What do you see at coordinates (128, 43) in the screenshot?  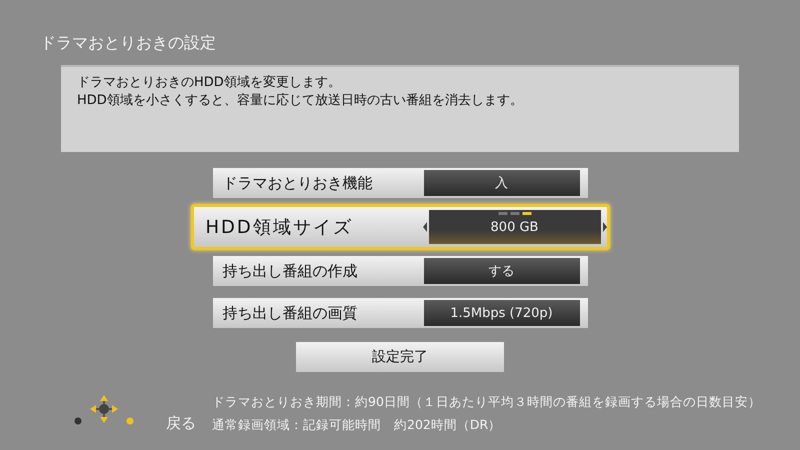 I see `screen-title: ドラマおとりおきの設定` at bounding box center [128, 43].